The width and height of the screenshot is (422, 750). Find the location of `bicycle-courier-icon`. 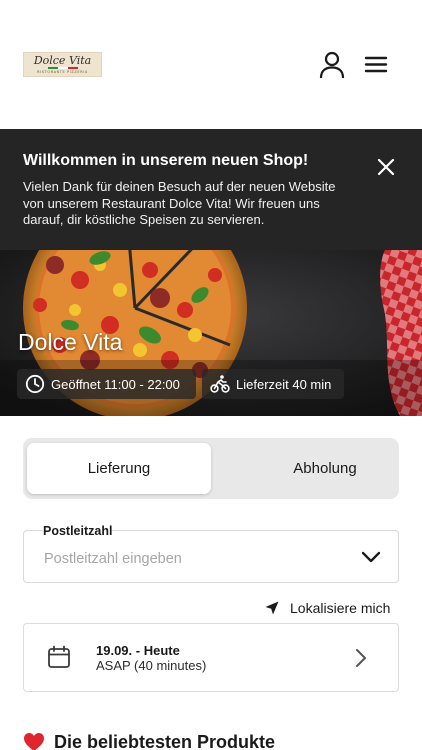

bicycle-courier-icon is located at coordinates (220, 384).